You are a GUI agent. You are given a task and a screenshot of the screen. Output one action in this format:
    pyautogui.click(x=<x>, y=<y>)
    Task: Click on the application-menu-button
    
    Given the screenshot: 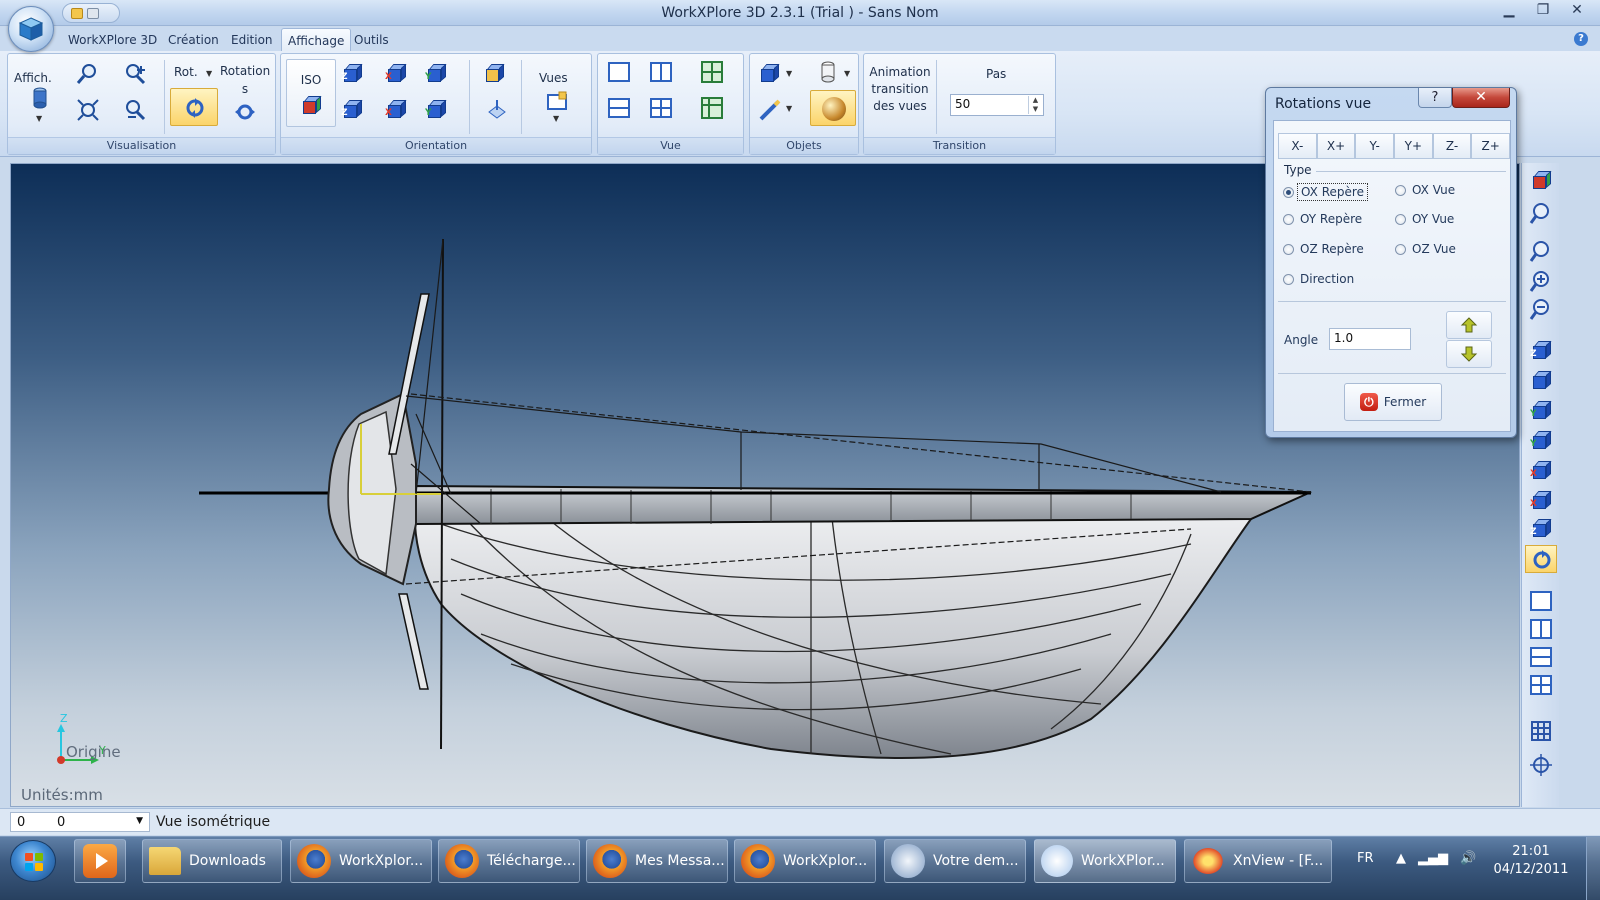 What is the action you would take?
    pyautogui.click(x=31, y=29)
    